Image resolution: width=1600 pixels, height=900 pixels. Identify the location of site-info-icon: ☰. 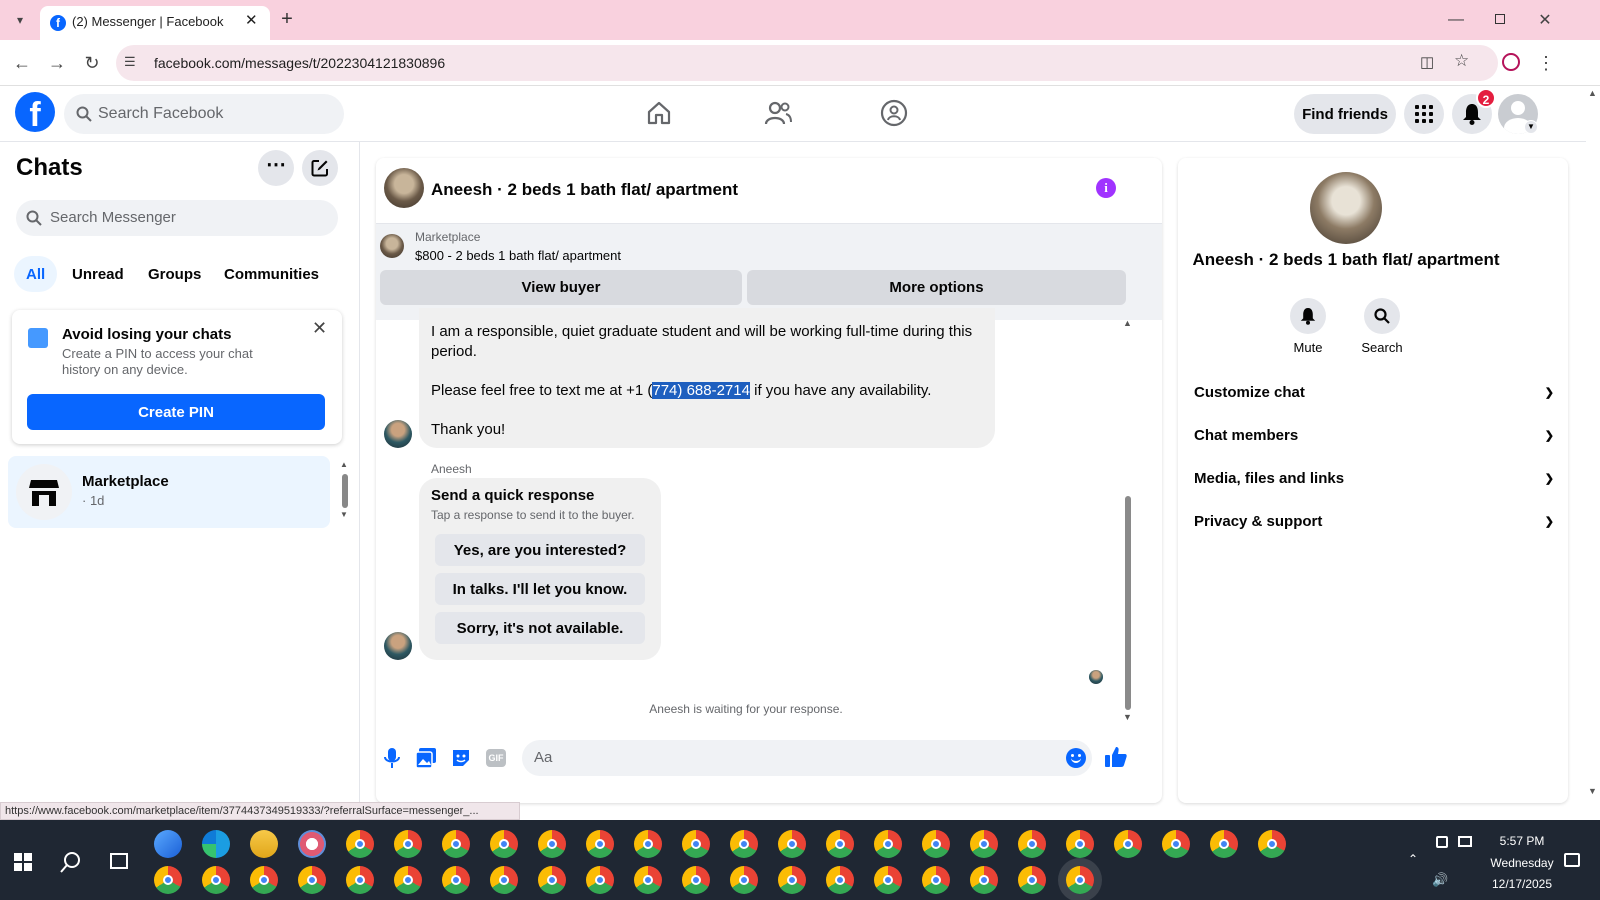
(130, 62).